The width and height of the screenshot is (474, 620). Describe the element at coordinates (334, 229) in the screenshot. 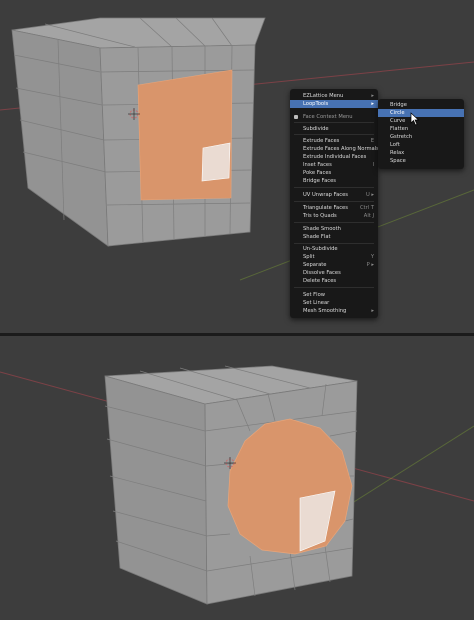

I see `menu-item-shade-smooth: Shade Smooth` at that location.